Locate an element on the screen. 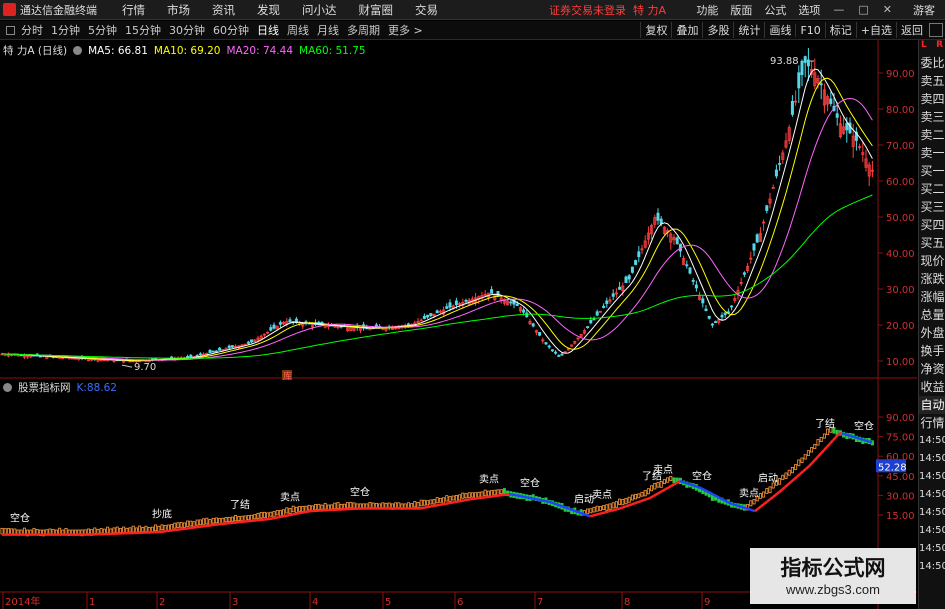  menu-item-function: 功能 is located at coordinates (707, 10).